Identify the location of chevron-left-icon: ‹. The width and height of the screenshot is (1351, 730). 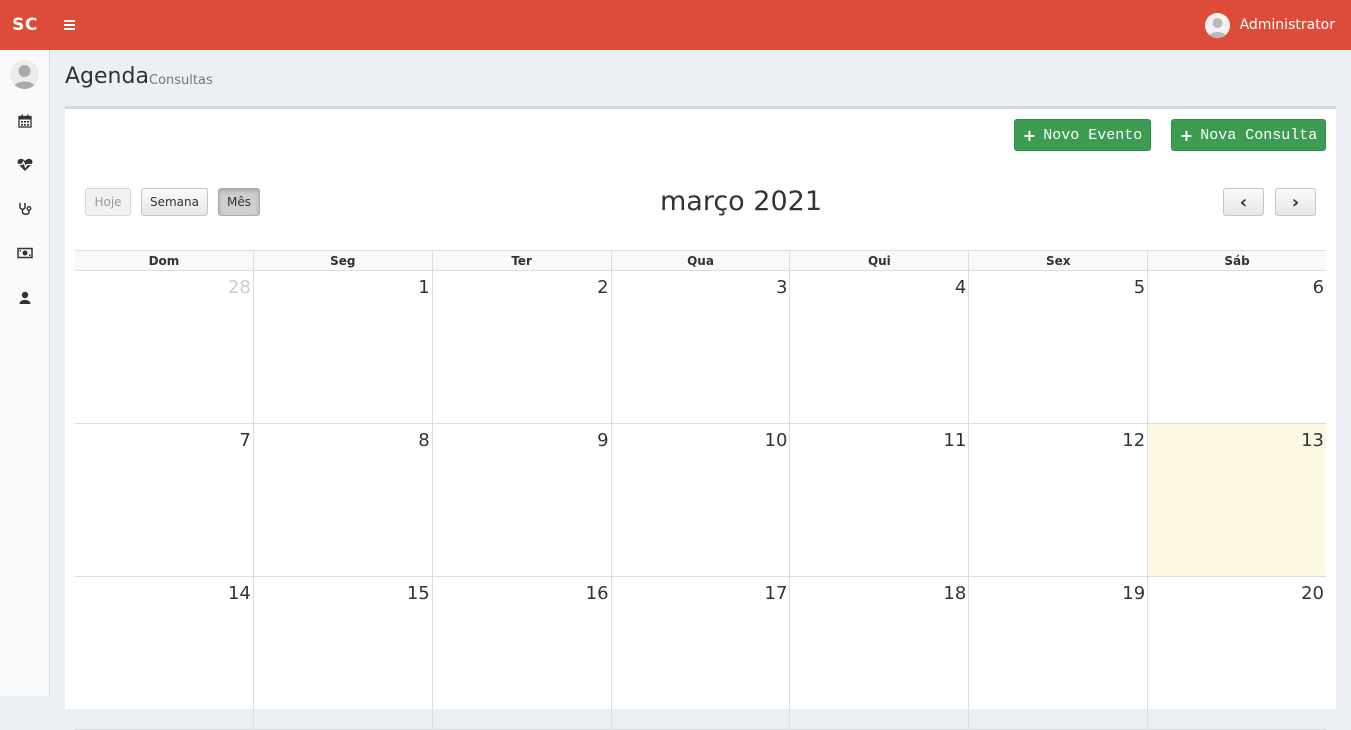
(1243, 202).